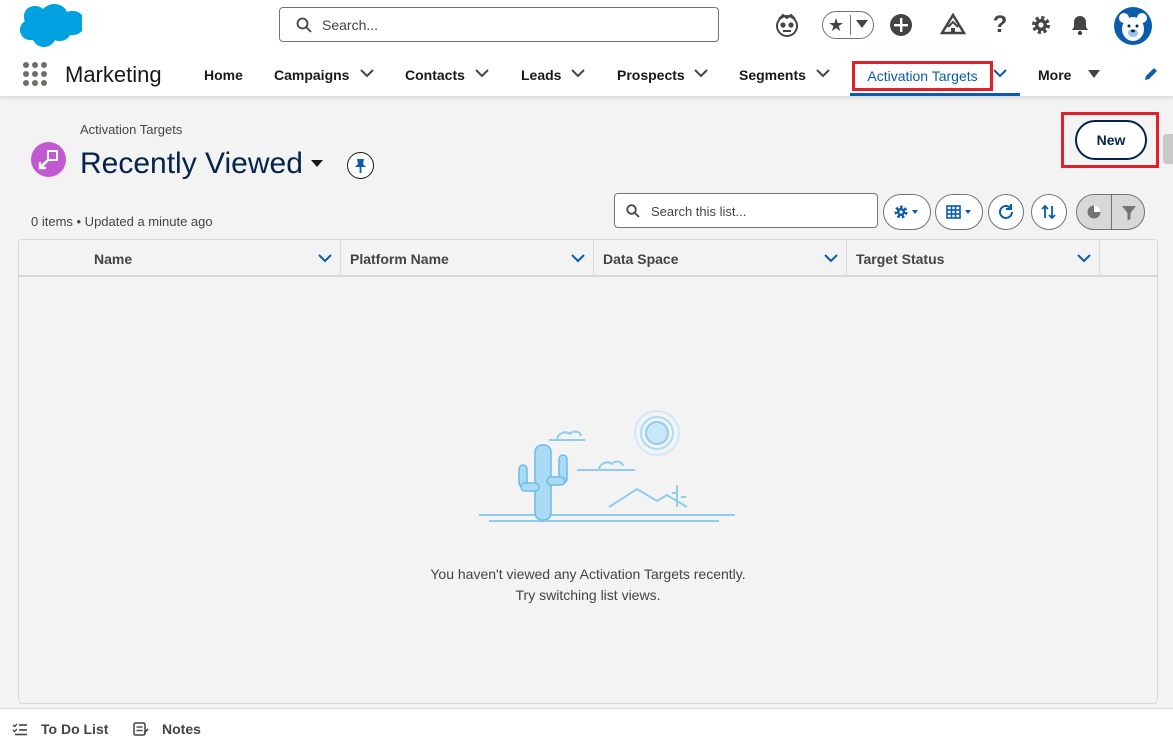  Describe the element at coordinates (180, 258) in the screenshot. I see `column-header-name: Name` at that location.